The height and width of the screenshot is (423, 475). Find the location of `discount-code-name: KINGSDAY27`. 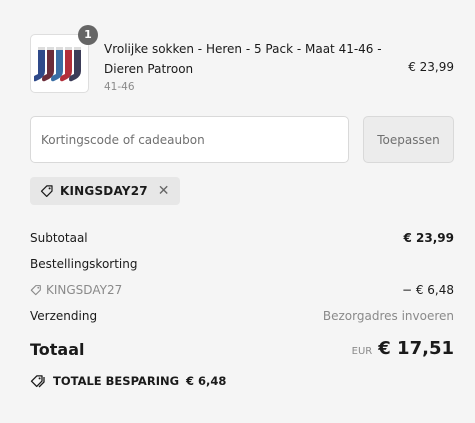

discount-code-name: KINGSDAY27 is located at coordinates (84, 290).